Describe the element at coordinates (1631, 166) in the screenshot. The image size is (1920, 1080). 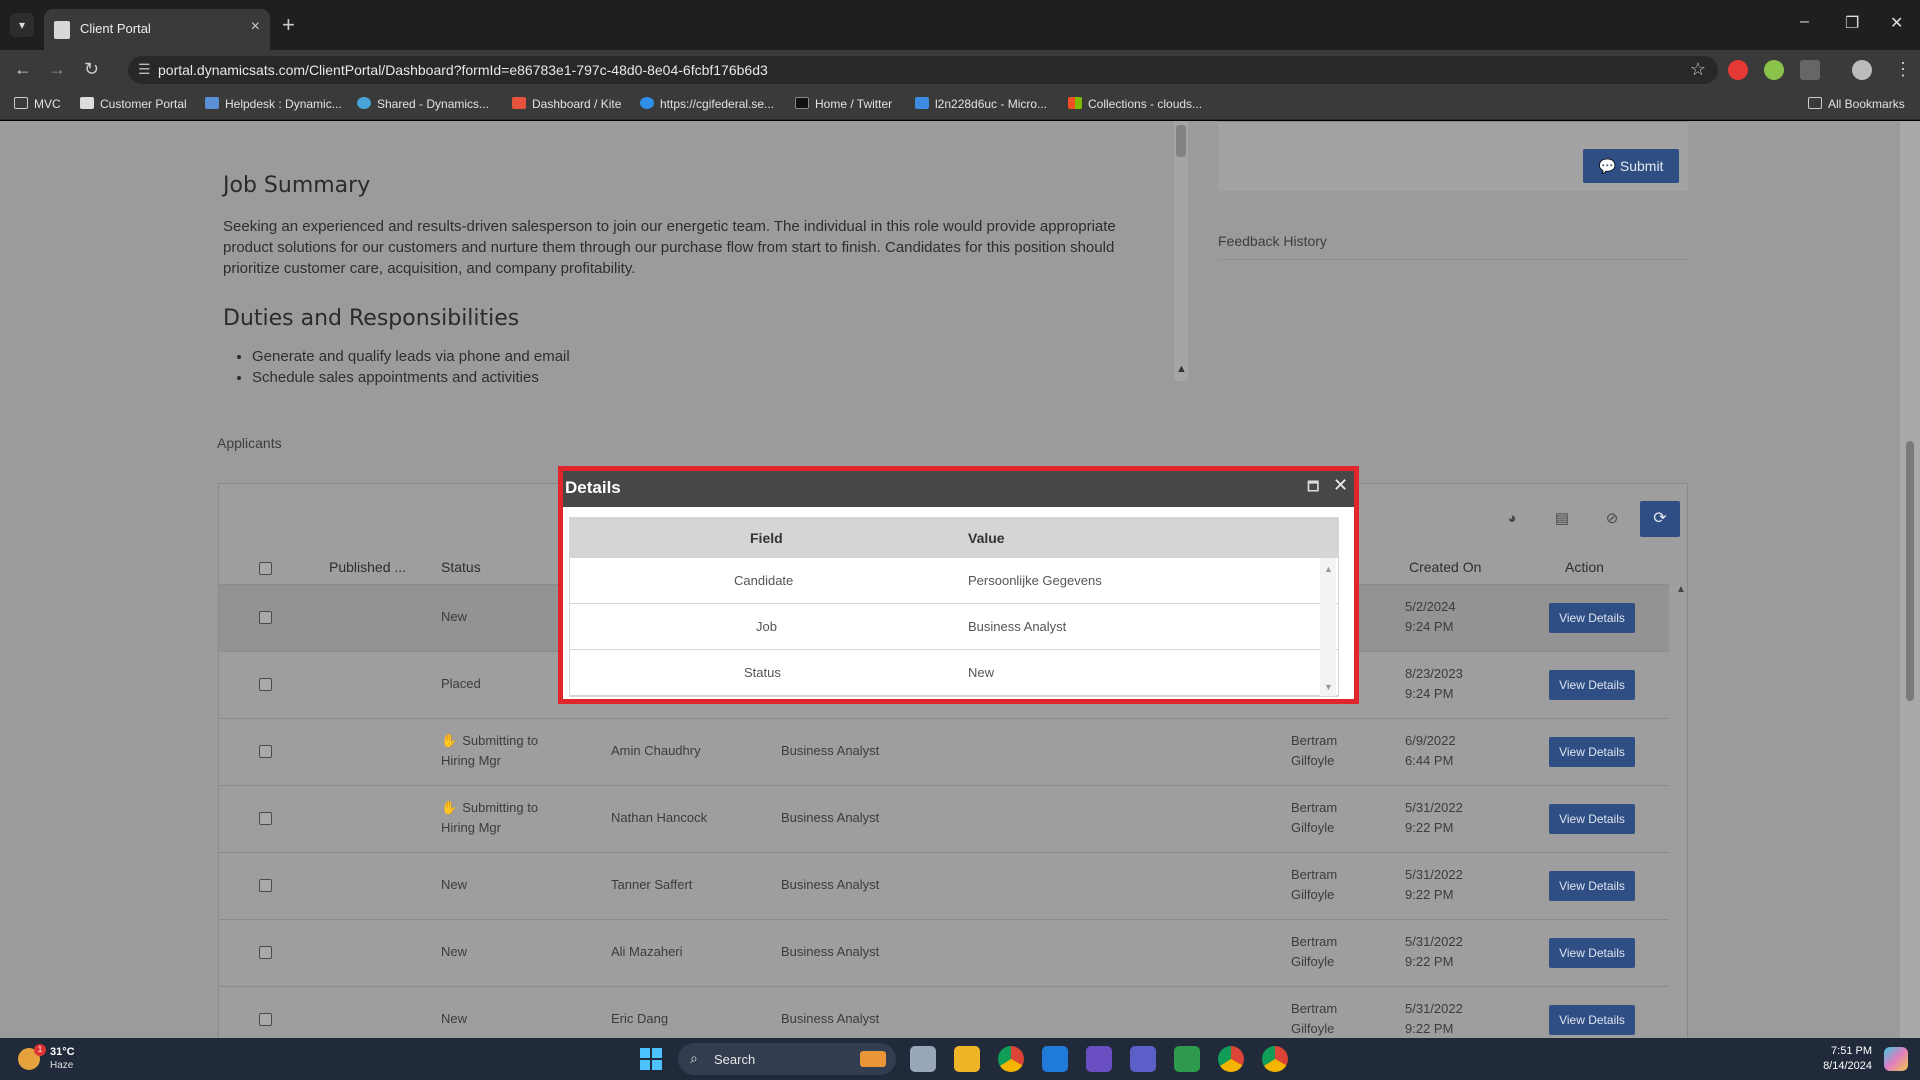
I see `submit-button: 💬 Submit` at that location.